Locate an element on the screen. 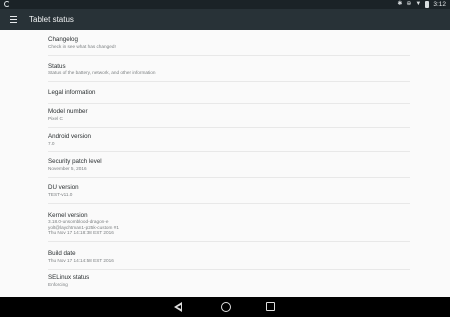 The height and width of the screenshot is (317, 450). home-icon is located at coordinates (226, 307).